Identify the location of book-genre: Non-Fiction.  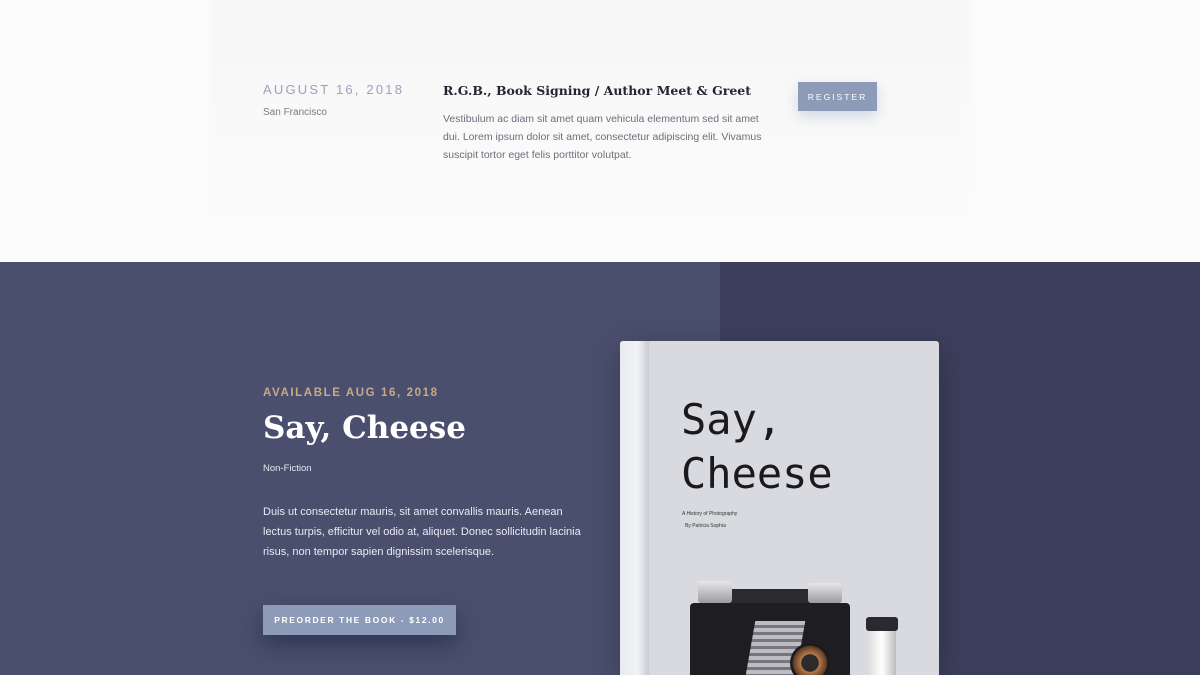
(287, 468).